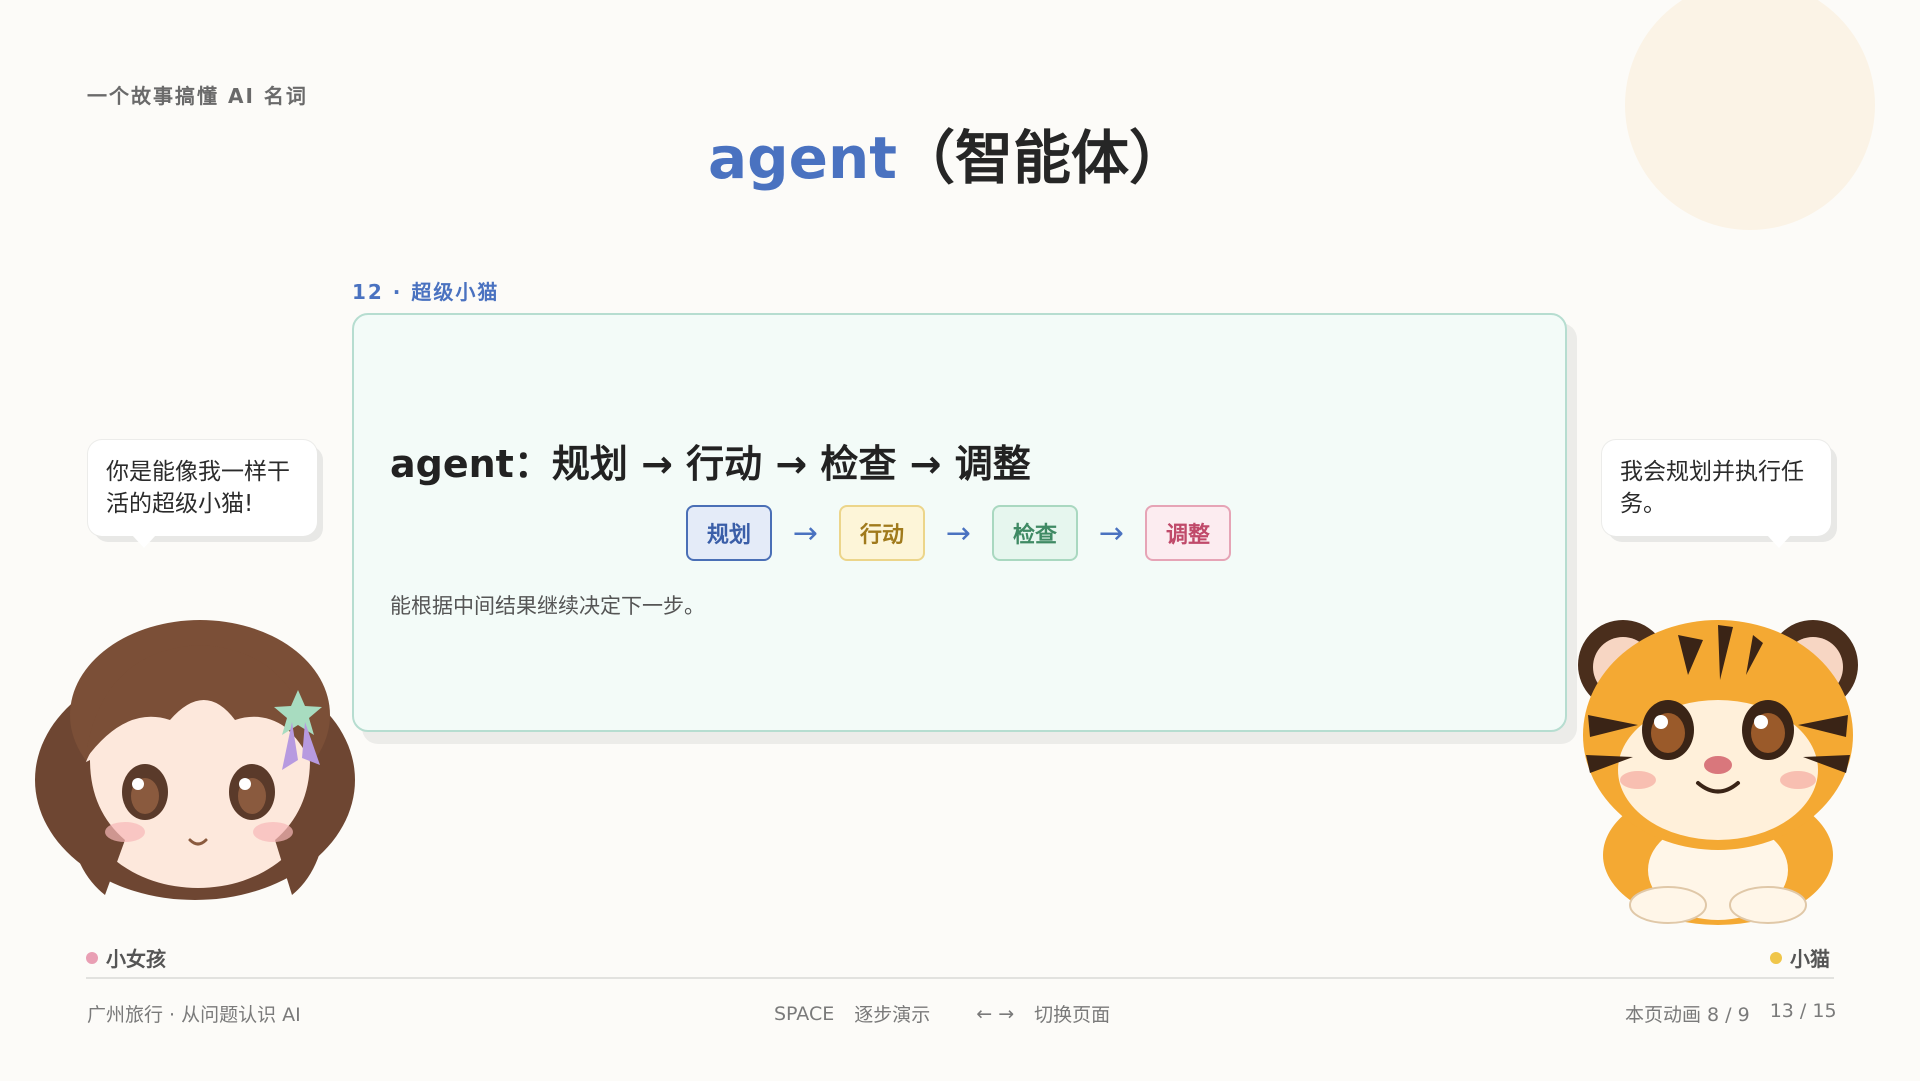 This screenshot has height=1081, width=1920. I want to click on cat-name-label: 小猫, so click(1800, 957).